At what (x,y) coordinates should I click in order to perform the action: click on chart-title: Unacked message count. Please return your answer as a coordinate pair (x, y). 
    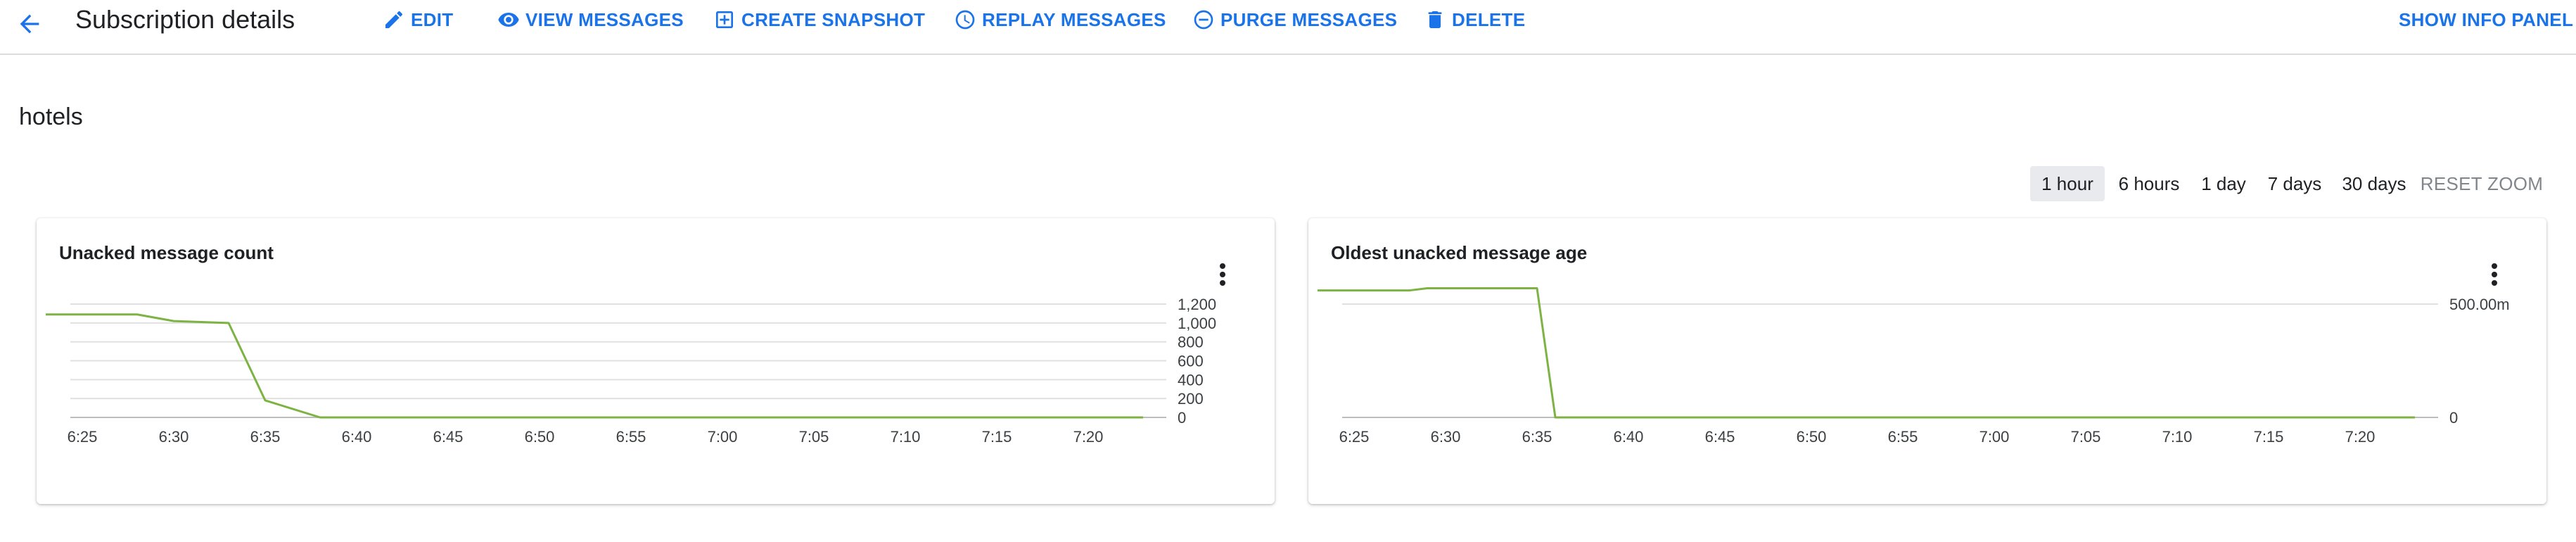
    Looking at the image, I should click on (166, 252).